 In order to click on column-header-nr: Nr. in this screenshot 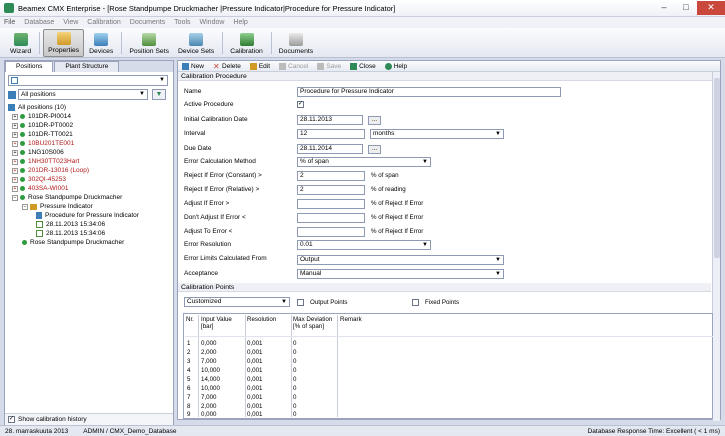, I will do `click(192, 319)`.